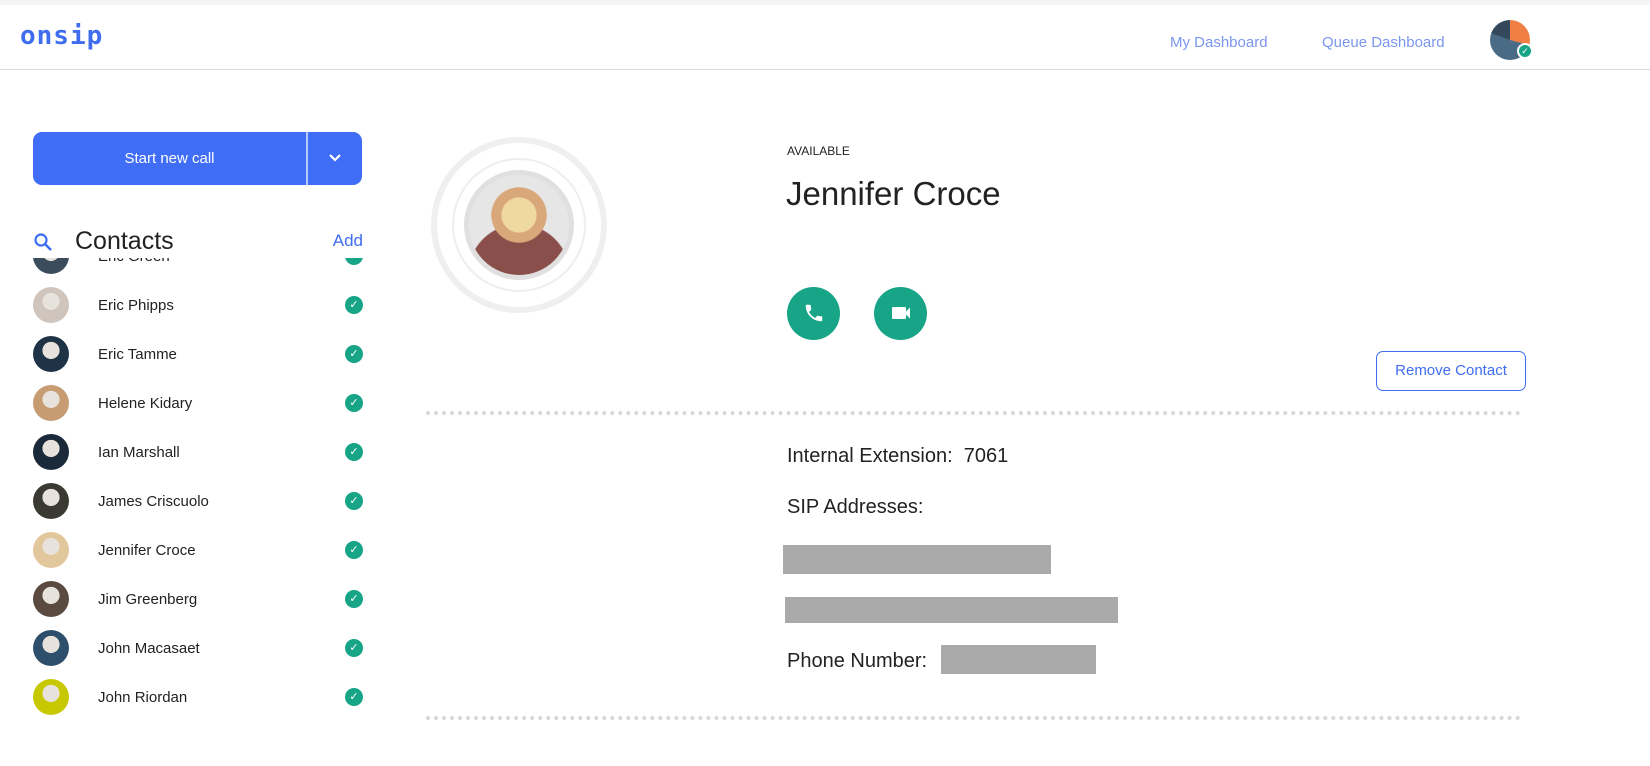  What do you see at coordinates (870, 456) in the screenshot?
I see `extension-label: Internal Extension:` at bounding box center [870, 456].